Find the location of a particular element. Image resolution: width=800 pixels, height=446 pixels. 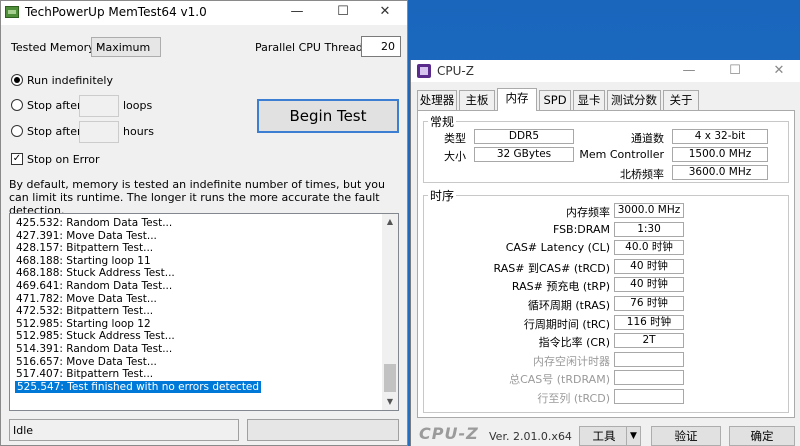

tools-button: 工具 ▼ is located at coordinates (610, 436).